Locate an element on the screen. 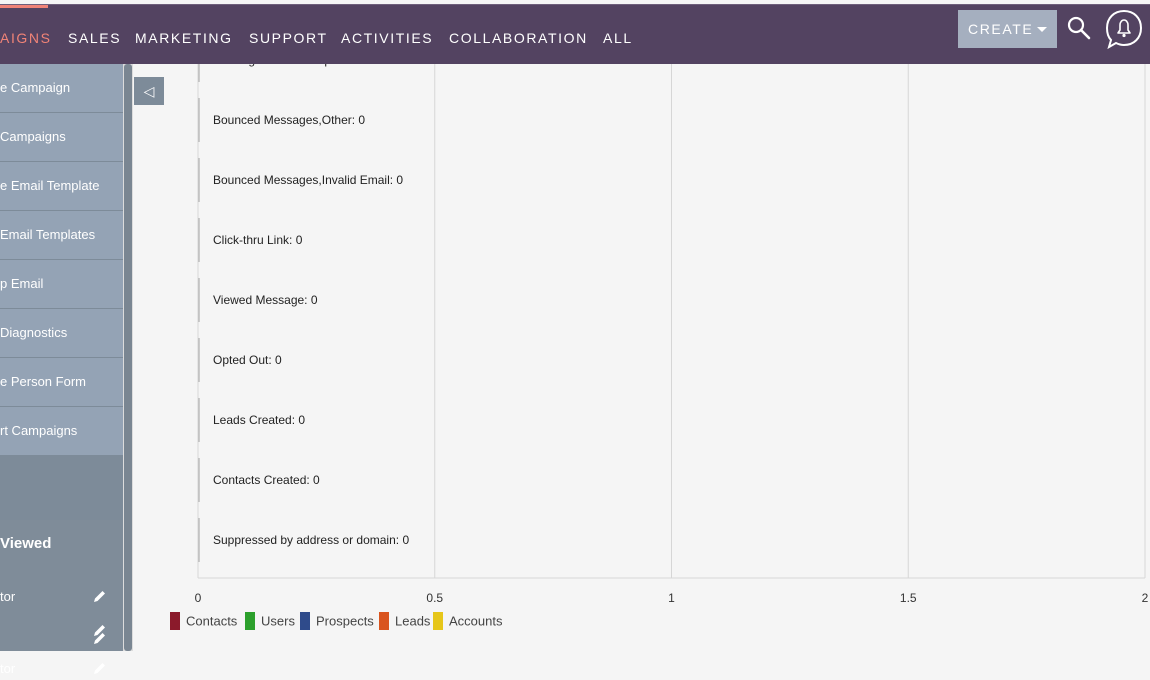 The width and height of the screenshot is (1150, 680). sidebar-action-label: e Campaign is located at coordinates (35, 87).